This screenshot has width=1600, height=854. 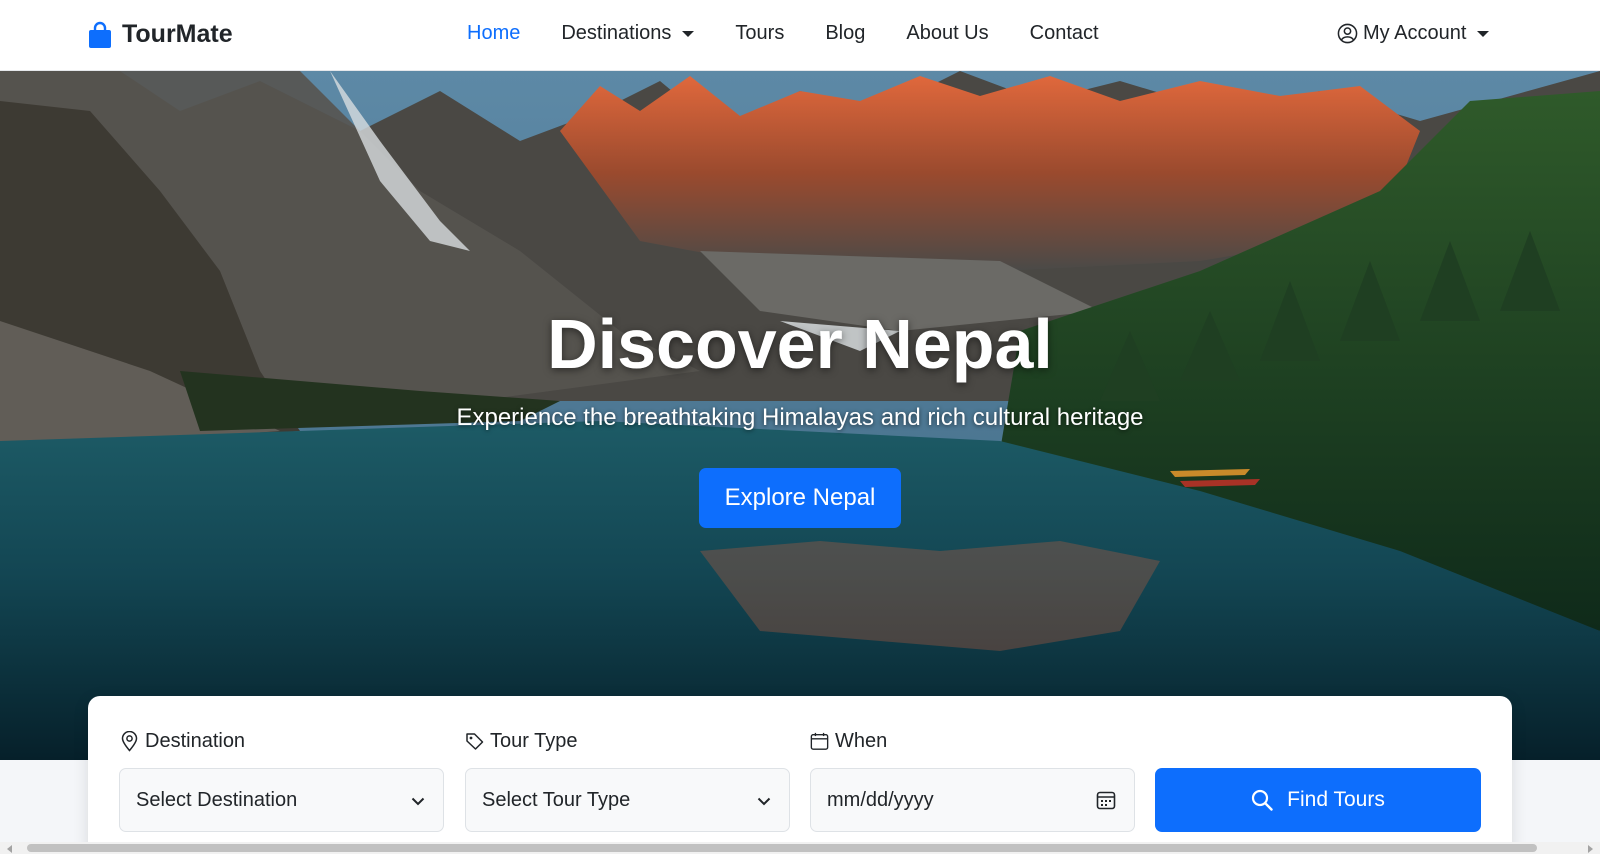 What do you see at coordinates (616, 33) in the screenshot?
I see `nav-link-destinations-label: Destinations` at bounding box center [616, 33].